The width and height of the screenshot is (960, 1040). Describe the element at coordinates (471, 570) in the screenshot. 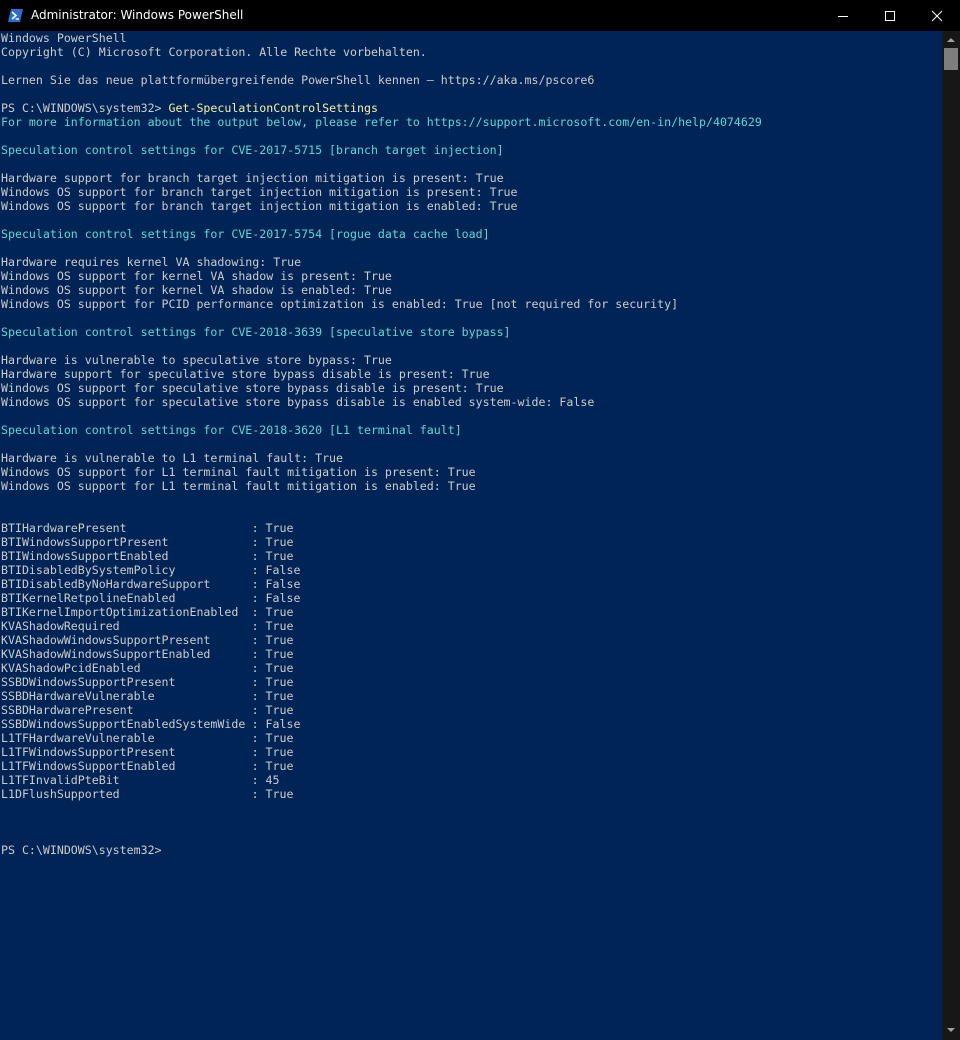

I see `property-row: BTIDisabledBySystemPolicy : False` at that location.